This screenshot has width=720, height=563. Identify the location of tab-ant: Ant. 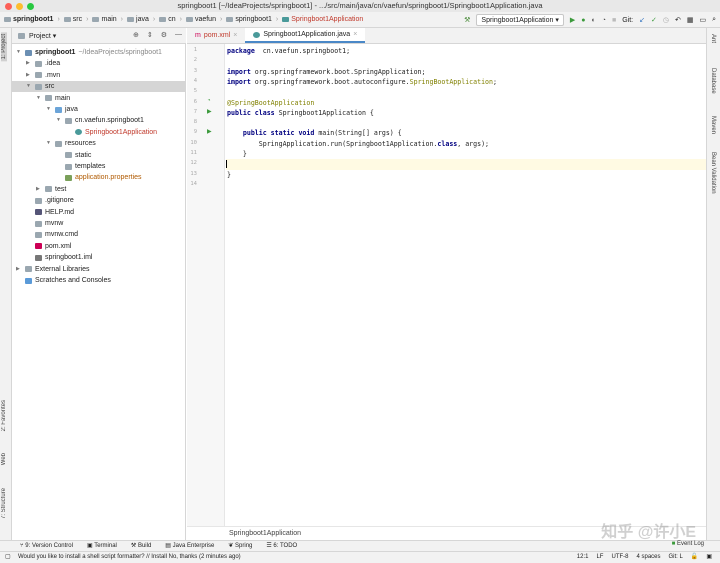
(713, 38).